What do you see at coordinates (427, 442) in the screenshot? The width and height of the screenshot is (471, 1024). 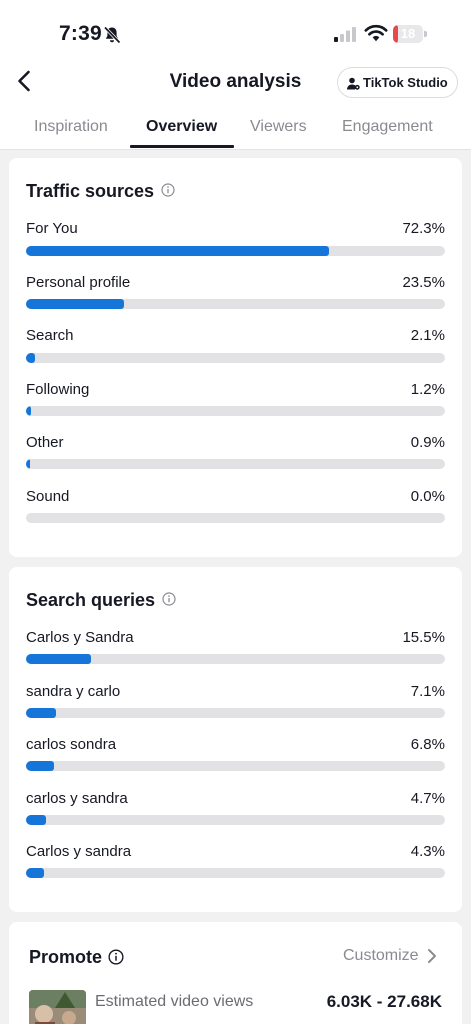 I see `traffic-source-value: 0.9%` at bounding box center [427, 442].